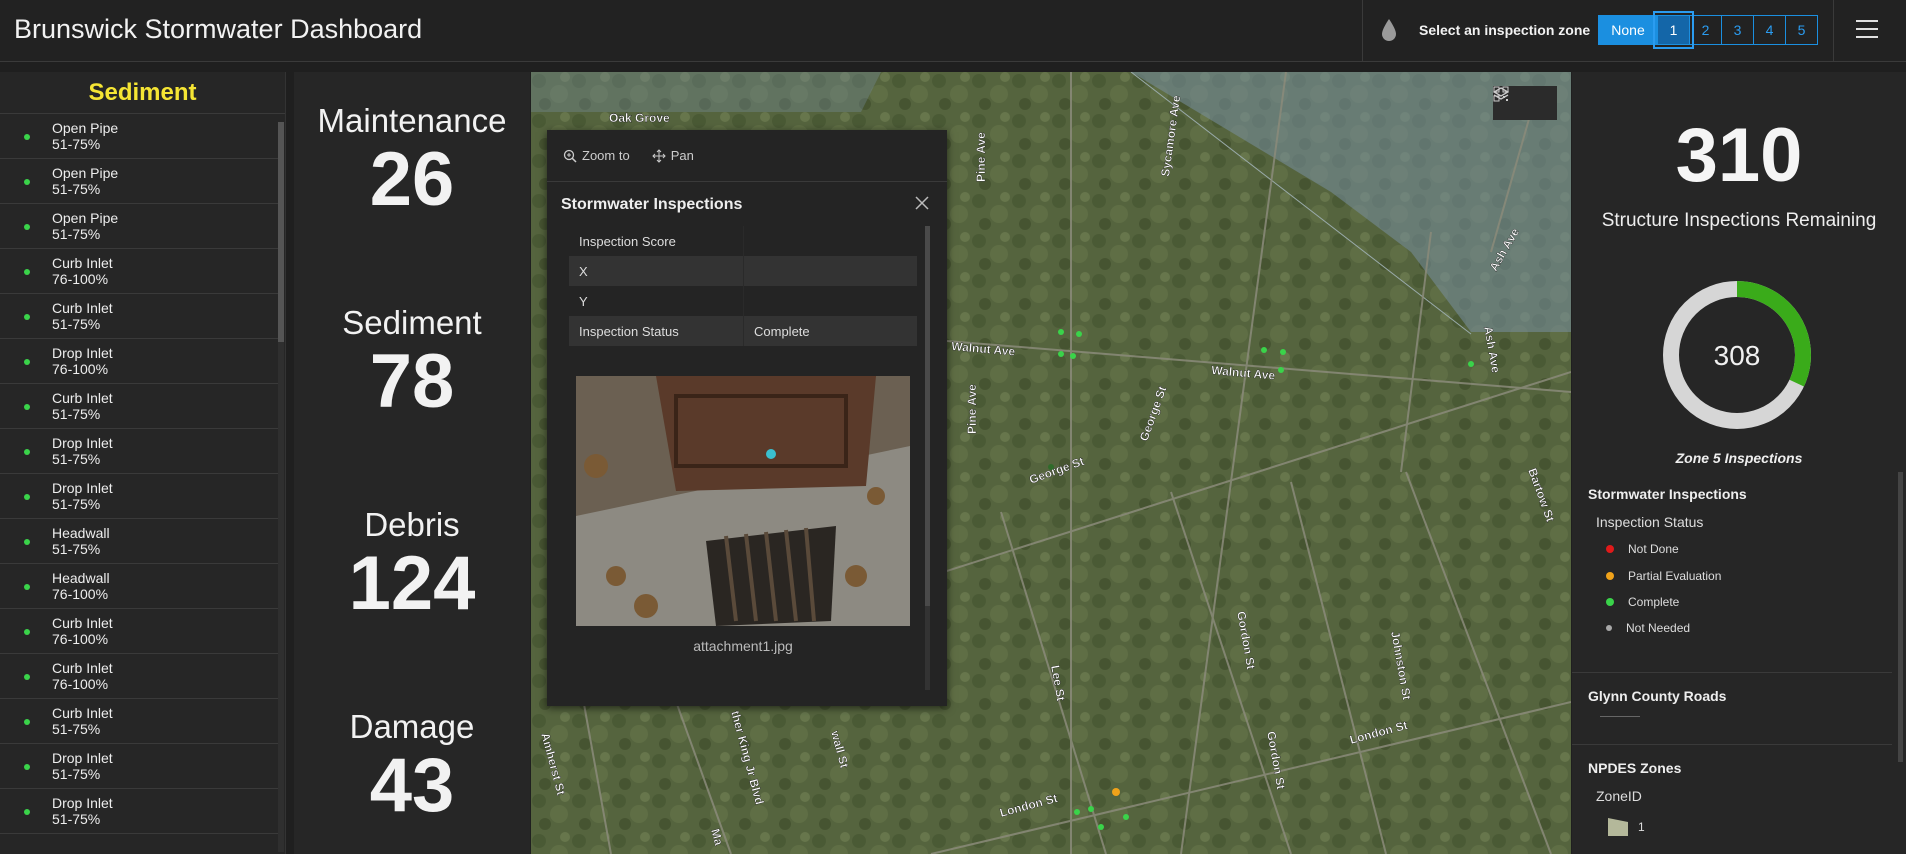 This screenshot has height=854, width=1906. Describe the element at coordinates (1657, 696) in the screenshot. I see `roads-layer-title: Glynn County Roads` at that location.